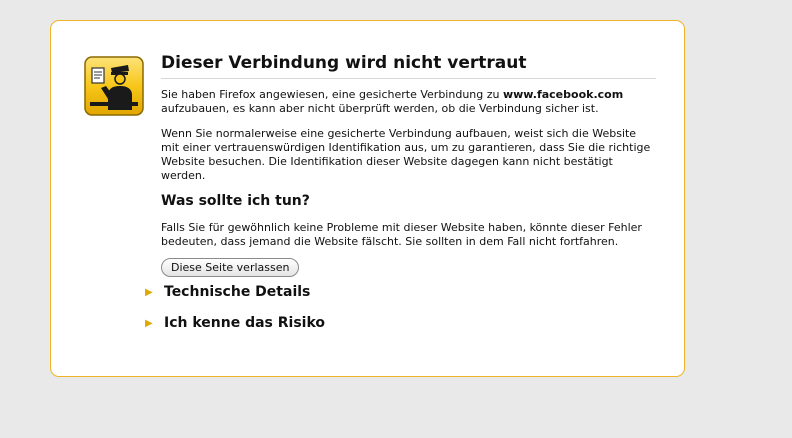 The height and width of the screenshot is (438, 792). What do you see at coordinates (114, 86) in the screenshot?
I see `certificate-guard-icon` at bounding box center [114, 86].